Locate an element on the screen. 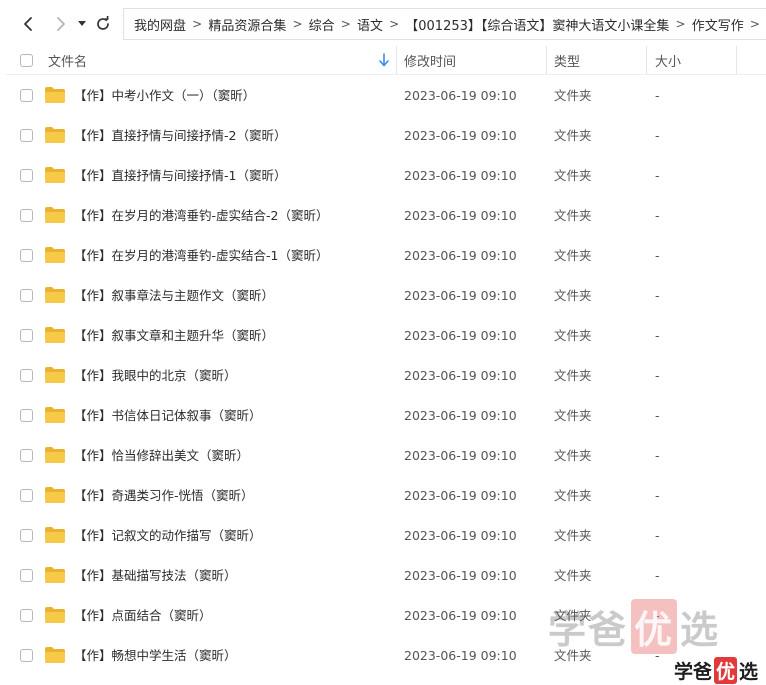  table-row: 【作】直接抒情与间接抒情-2（窦昕） 2023-06-19 09:10 文件夹 - is located at coordinates (386, 136).